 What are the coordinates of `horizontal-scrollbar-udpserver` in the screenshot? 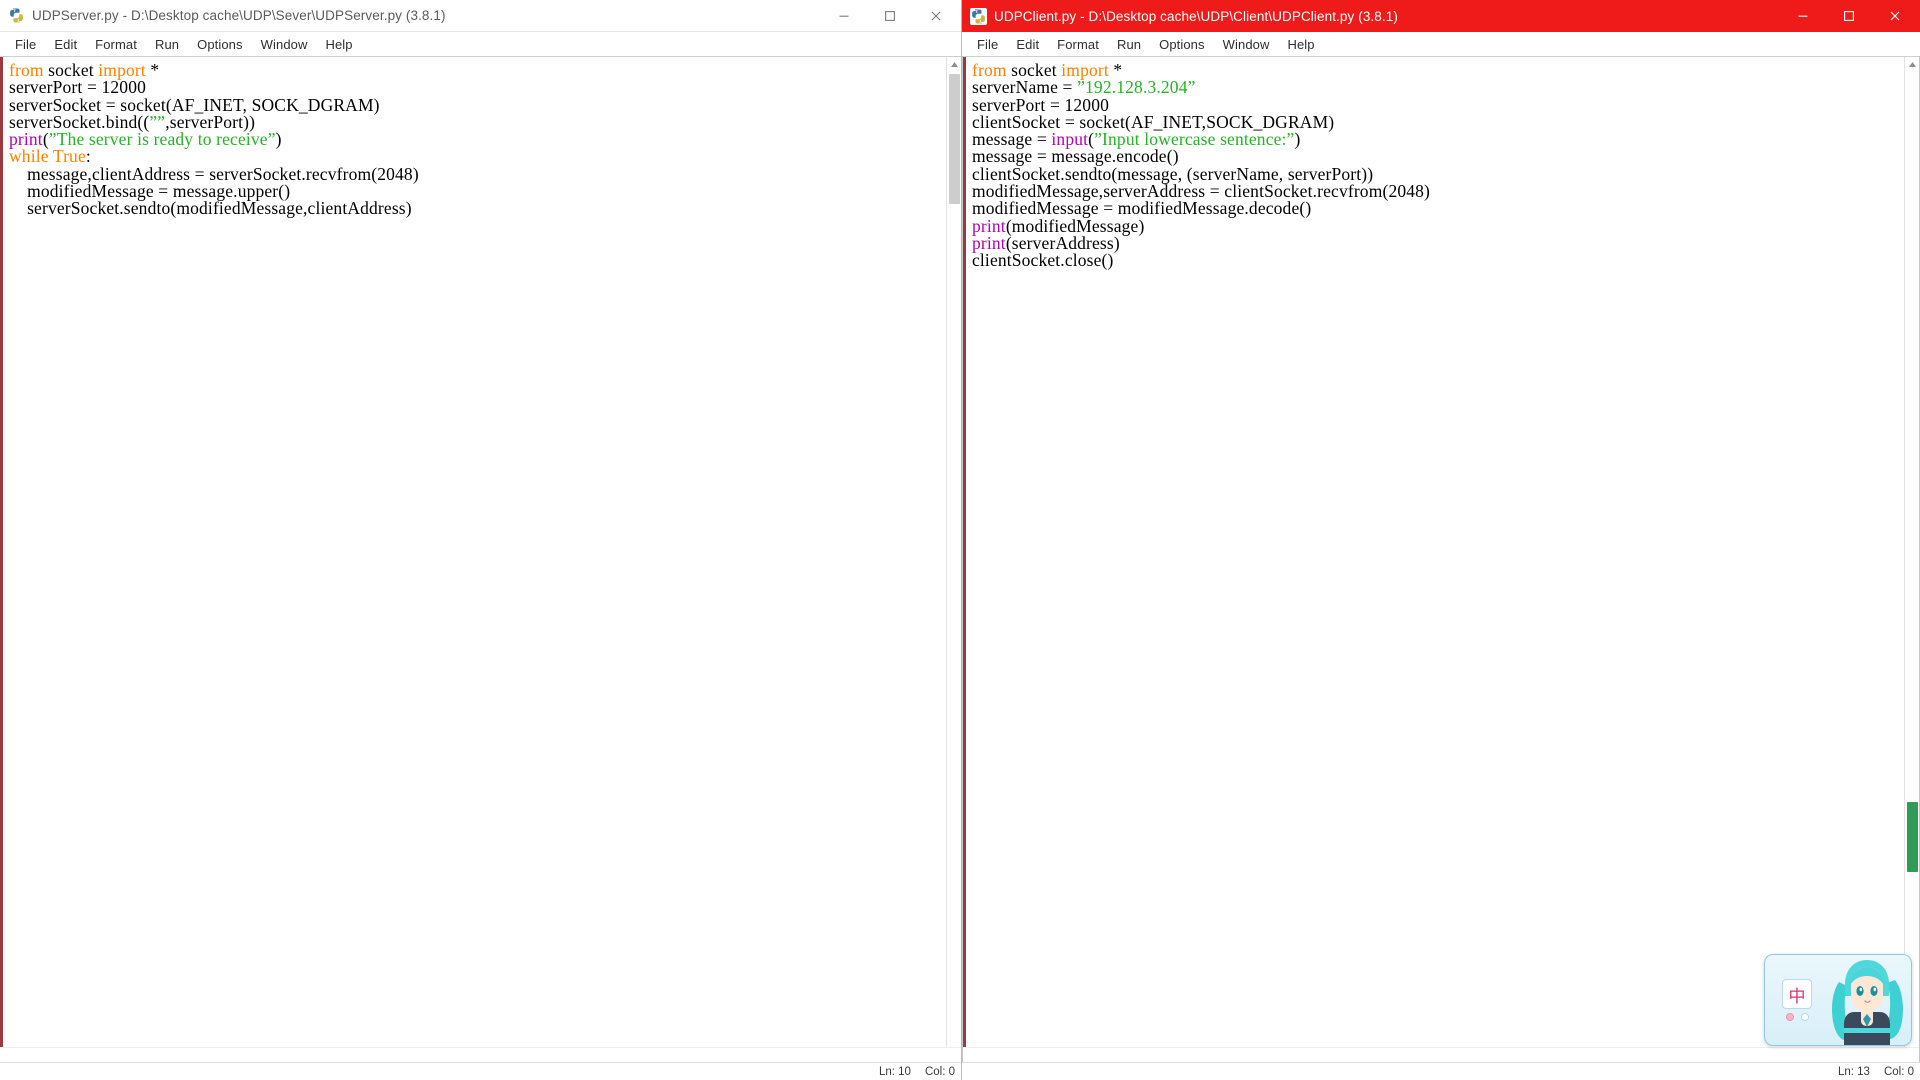 It's located at (480, 1054).